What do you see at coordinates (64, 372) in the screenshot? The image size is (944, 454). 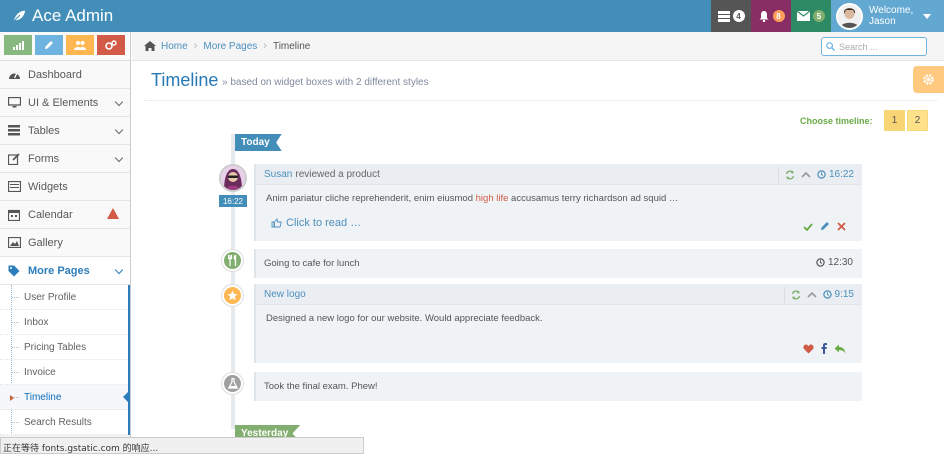 I see `submenu-item-invoice: Invoice` at bounding box center [64, 372].